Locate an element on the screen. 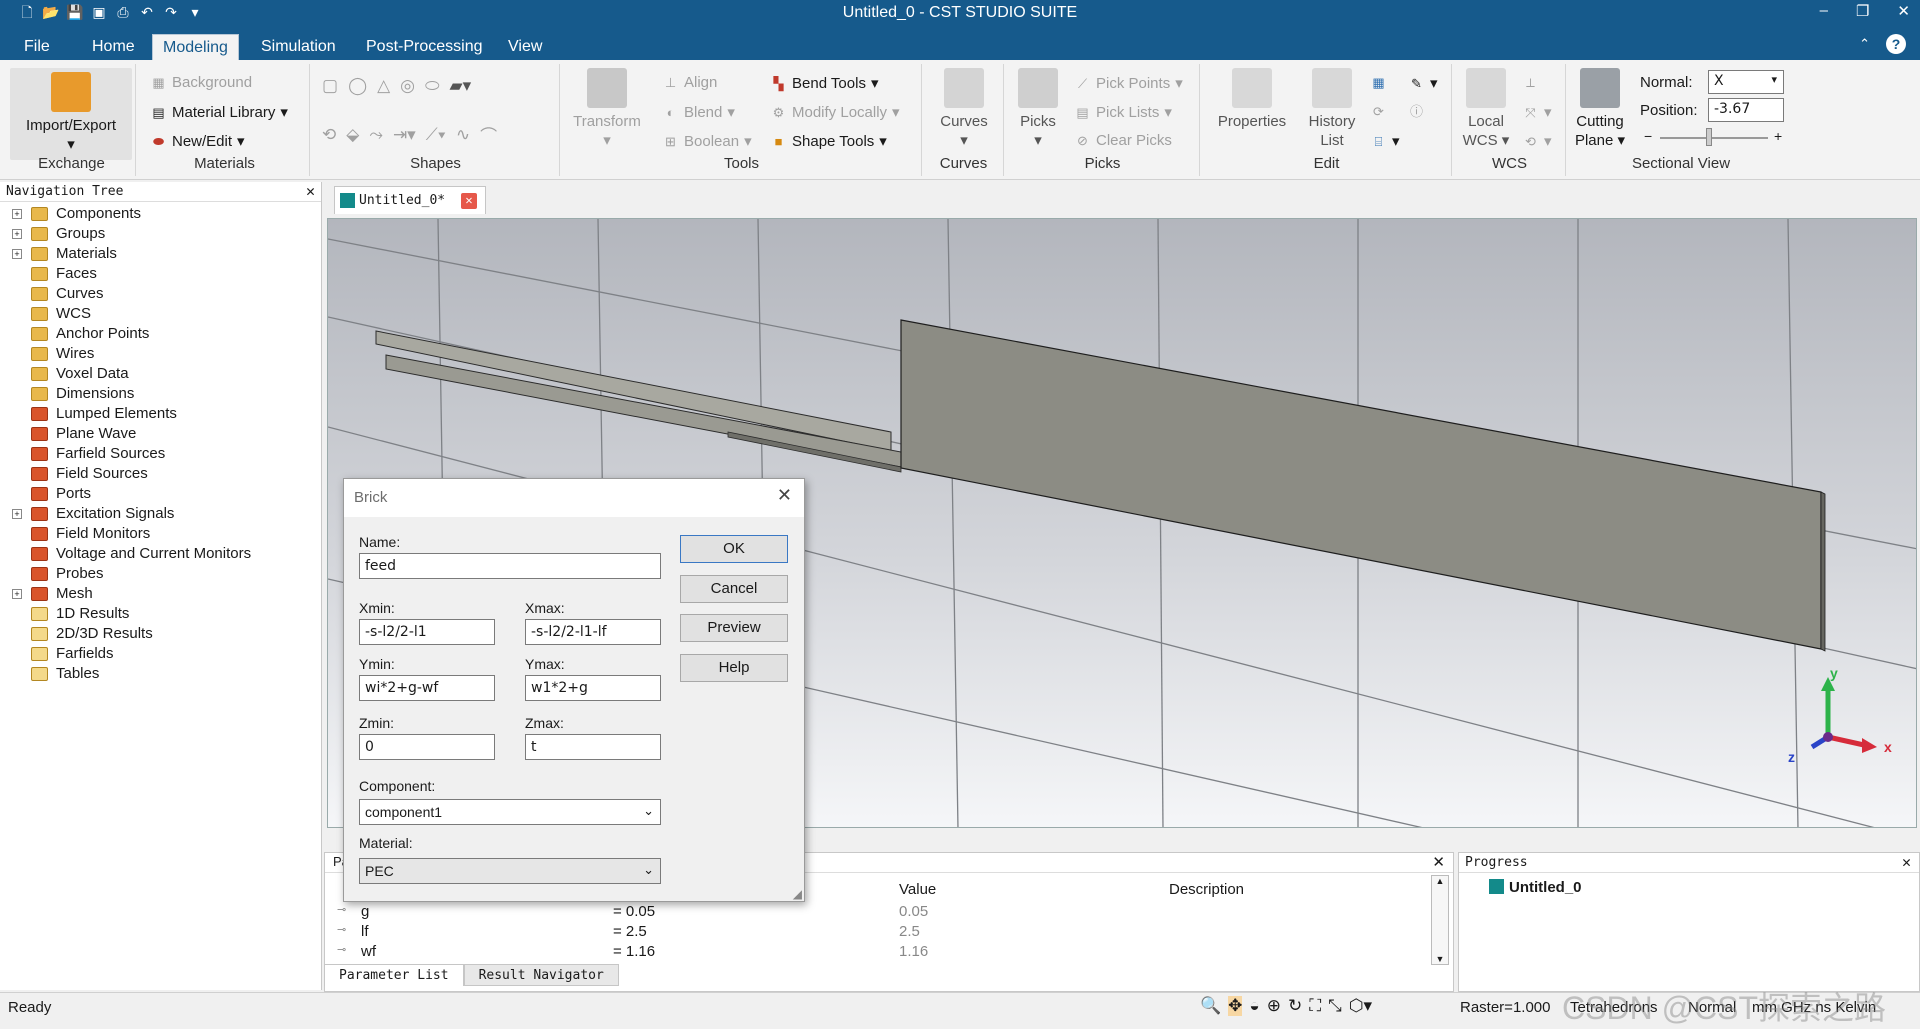 The height and width of the screenshot is (1029, 1920). local-wcs-button: Local WCS ▾ is located at coordinates (1486, 109).